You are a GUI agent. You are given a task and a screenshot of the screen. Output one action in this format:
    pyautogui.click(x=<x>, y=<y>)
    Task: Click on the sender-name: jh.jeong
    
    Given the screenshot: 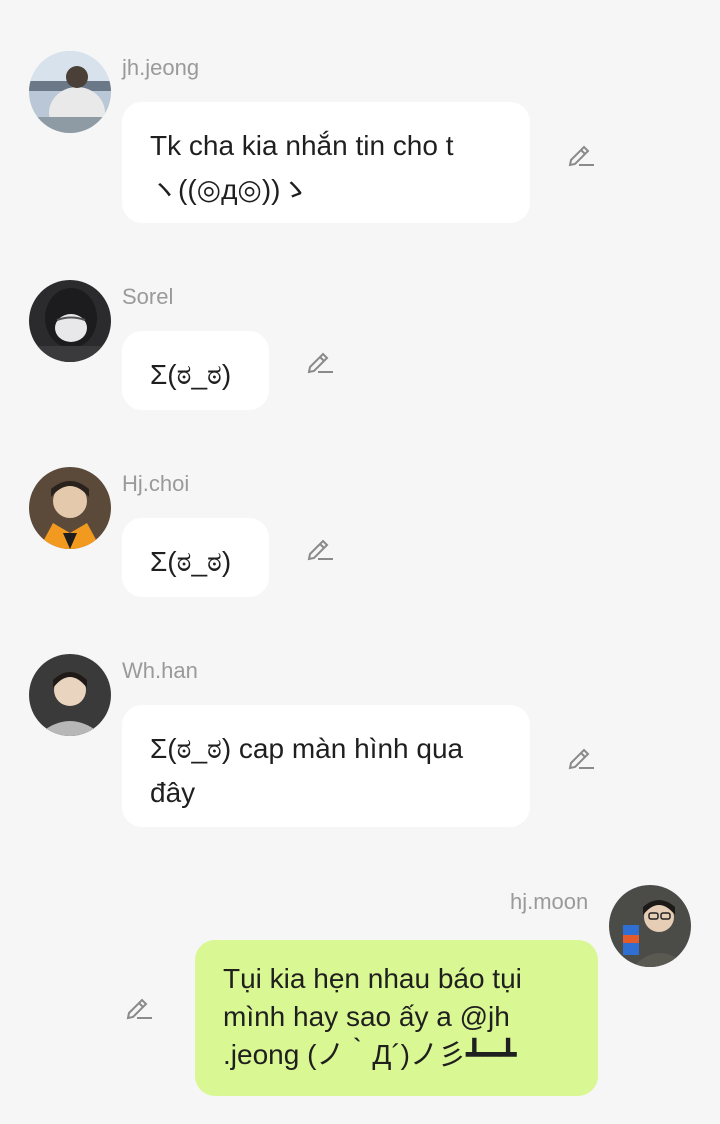 What is the action you would take?
    pyautogui.click(x=161, y=67)
    